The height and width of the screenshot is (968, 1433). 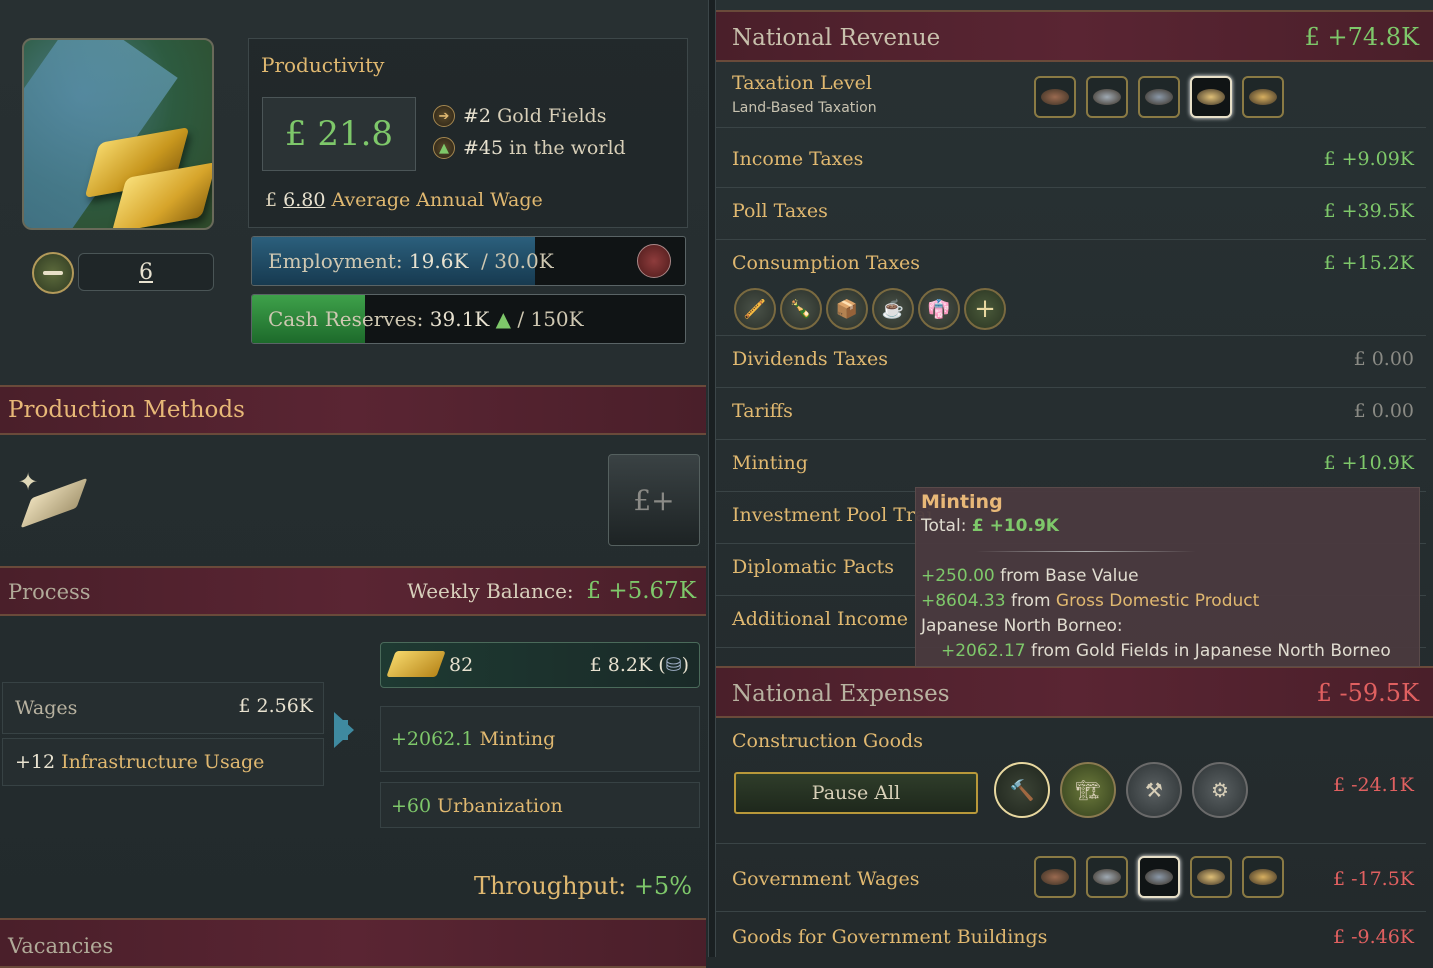 I want to click on subsidize-button: £+, so click(x=654, y=500).